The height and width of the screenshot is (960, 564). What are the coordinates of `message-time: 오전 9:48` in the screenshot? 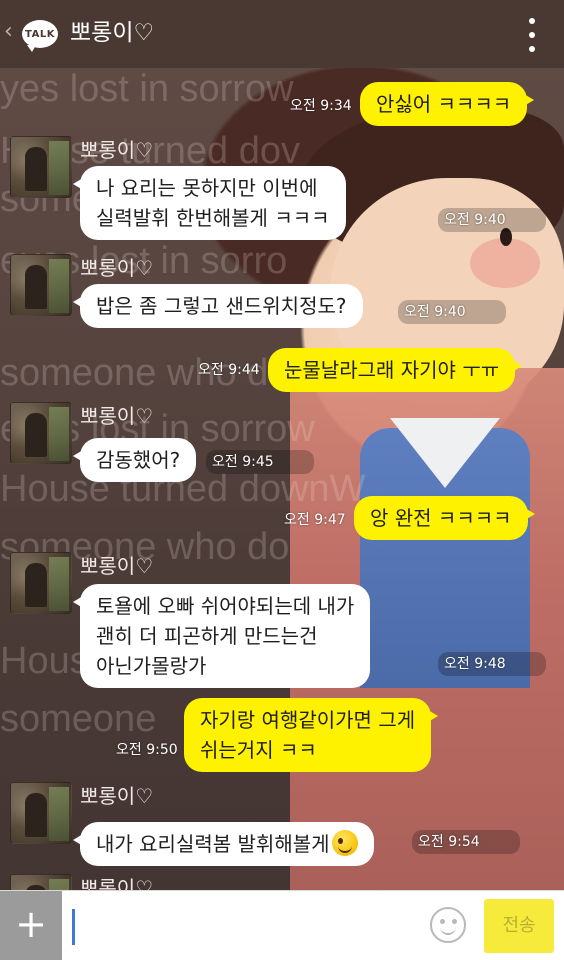 It's located at (492, 664).